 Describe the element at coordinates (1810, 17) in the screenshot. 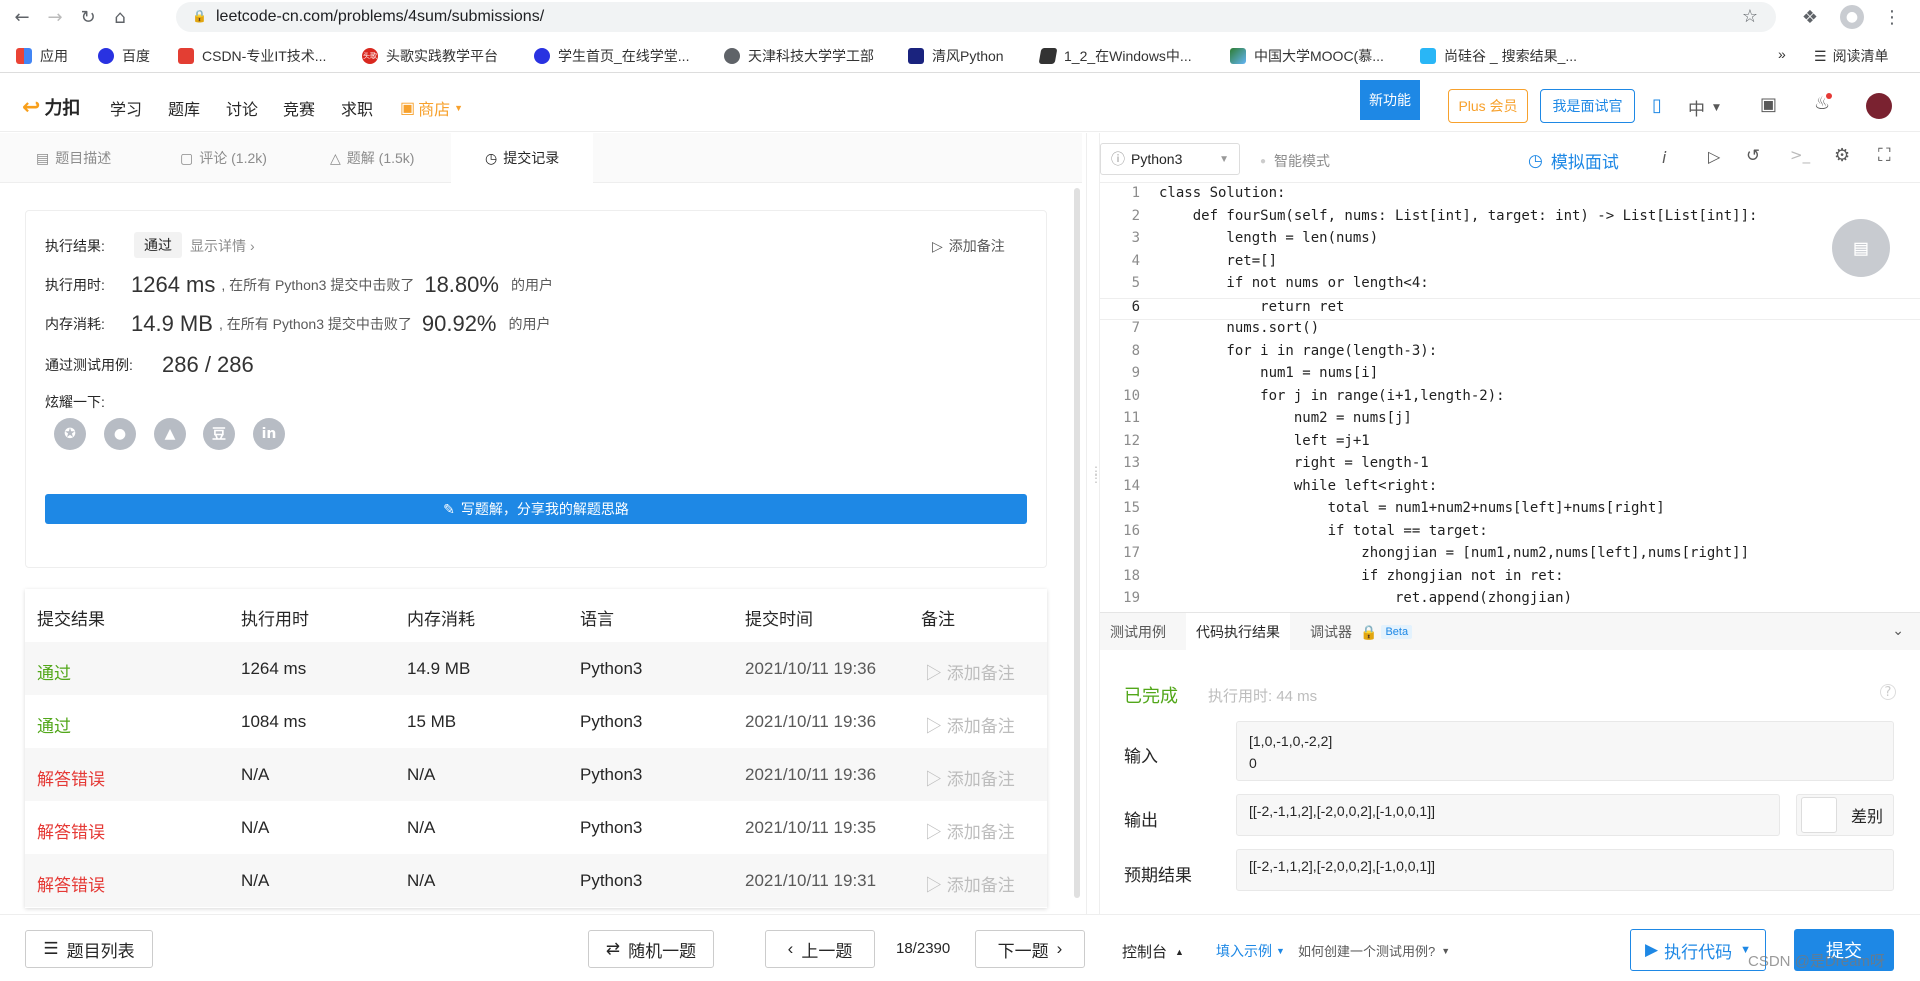

I see `extensions-icon: ❖` at that location.